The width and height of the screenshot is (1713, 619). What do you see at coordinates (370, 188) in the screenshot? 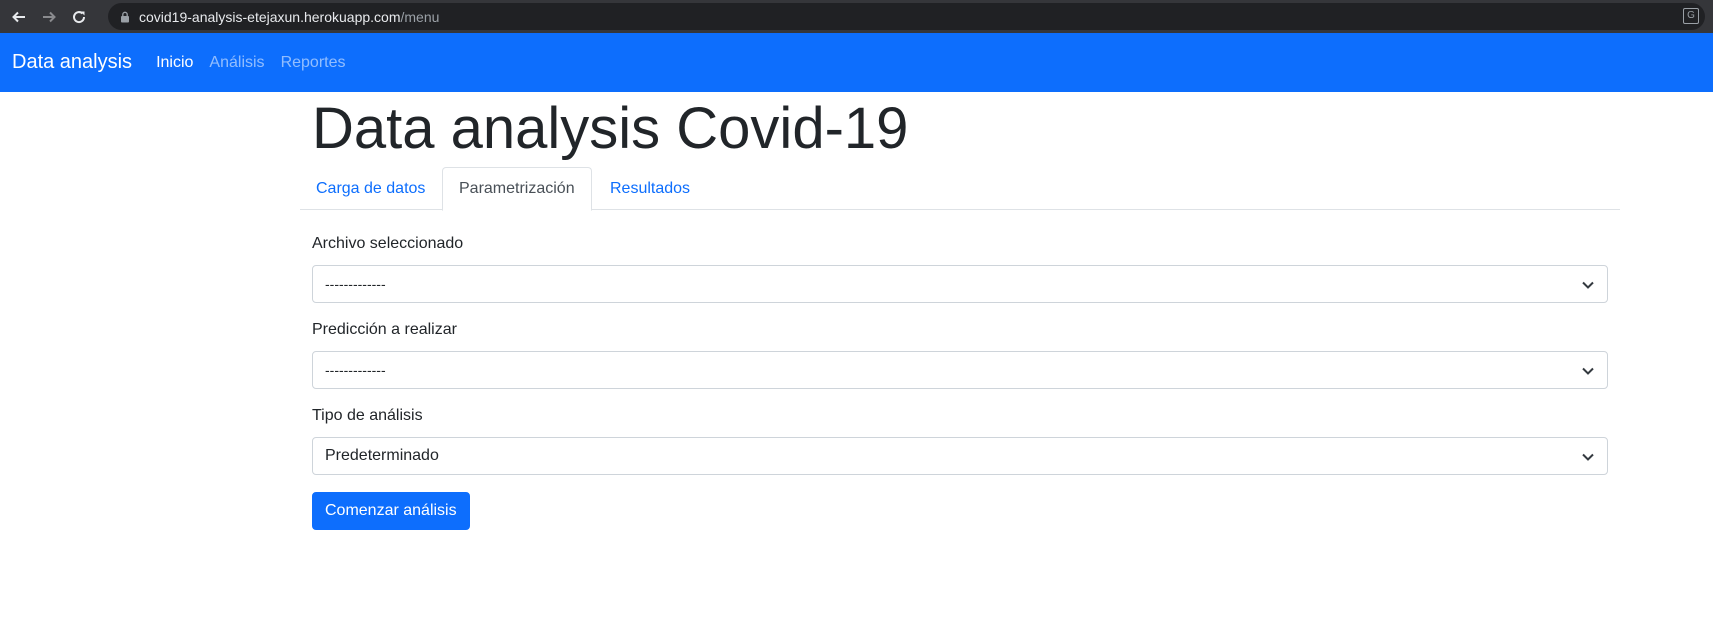
I see `tab-carga-de-datos: Carga de datos` at bounding box center [370, 188].